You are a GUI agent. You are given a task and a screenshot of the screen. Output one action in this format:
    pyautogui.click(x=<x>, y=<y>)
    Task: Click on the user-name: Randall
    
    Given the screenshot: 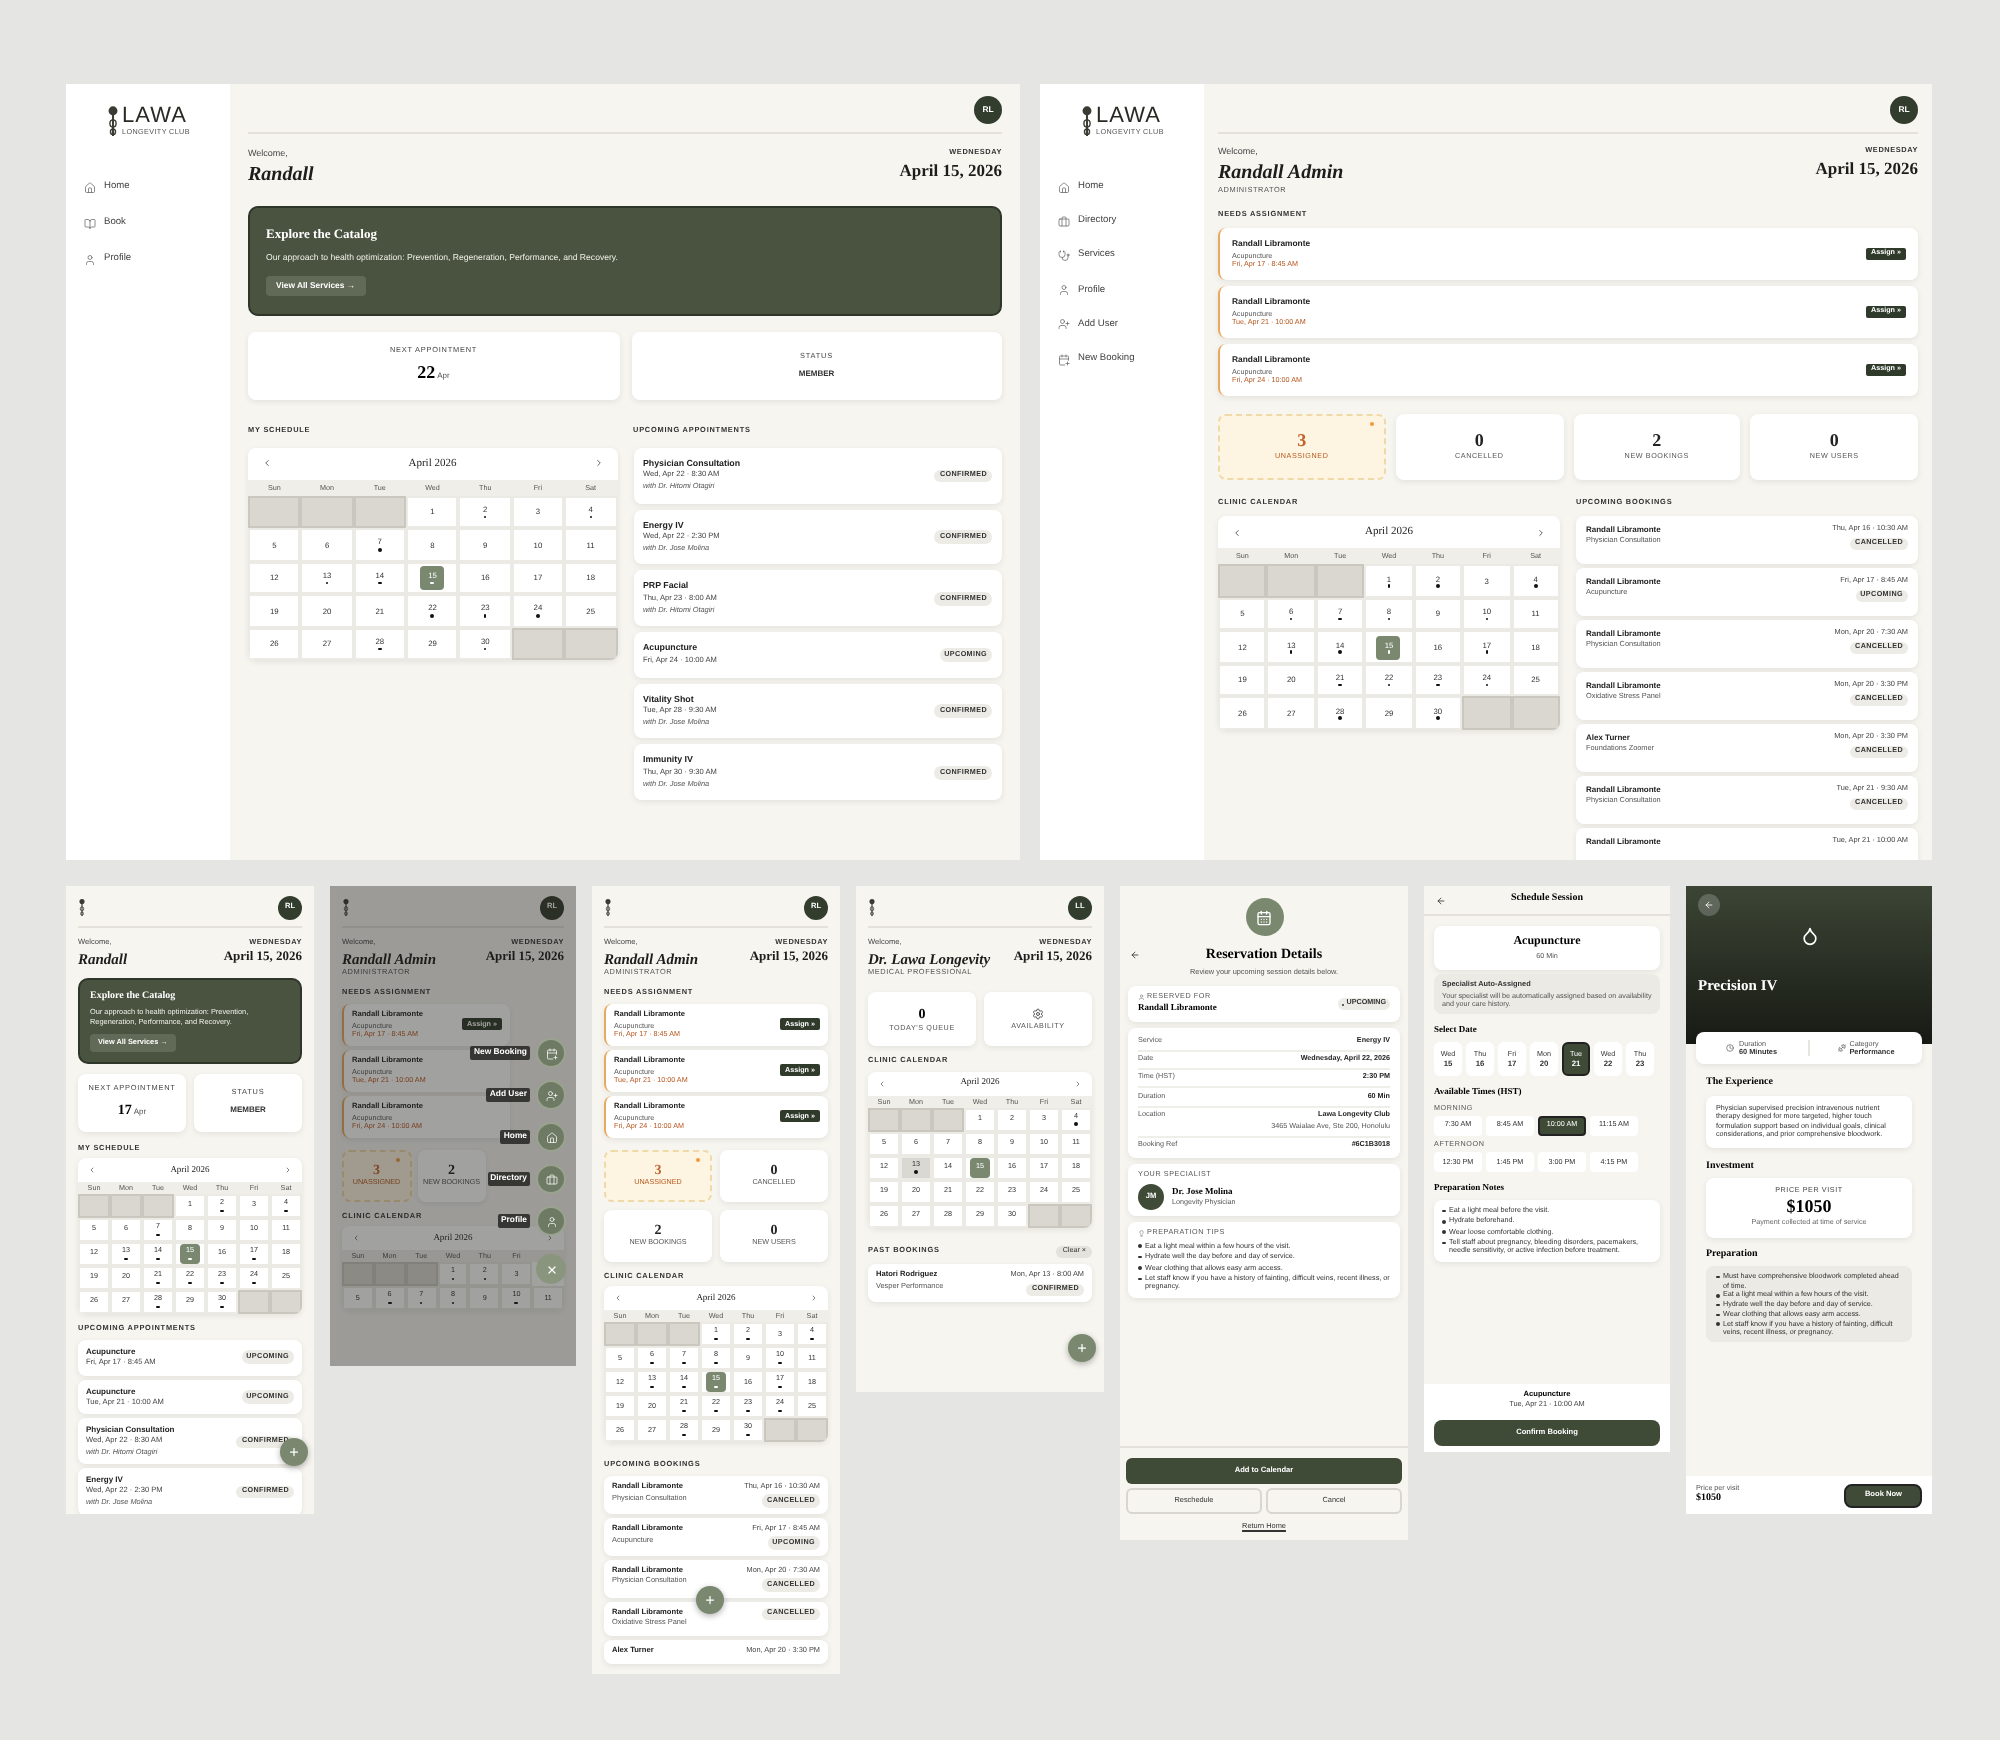 What is the action you would take?
    pyautogui.click(x=281, y=174)
    